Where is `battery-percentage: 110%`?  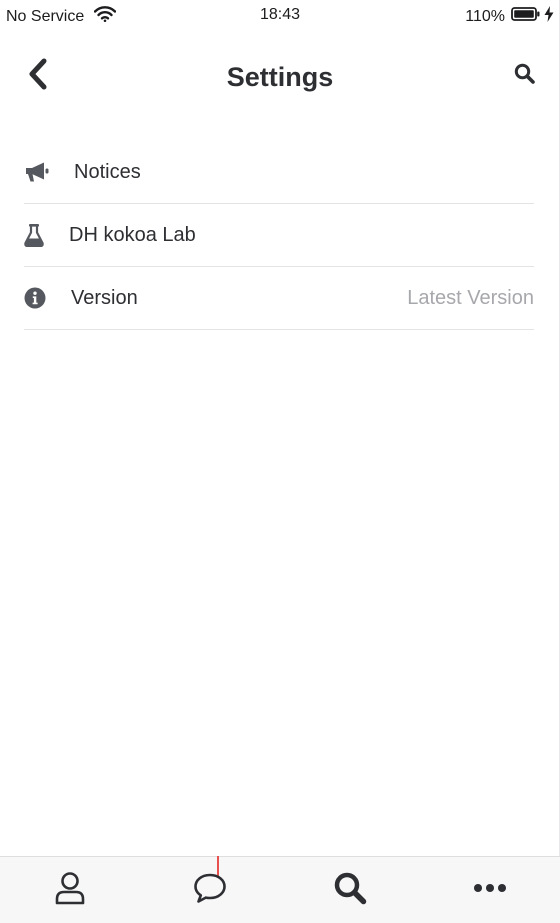
battery-percentage: 110% is located at coordinates (485, 16).